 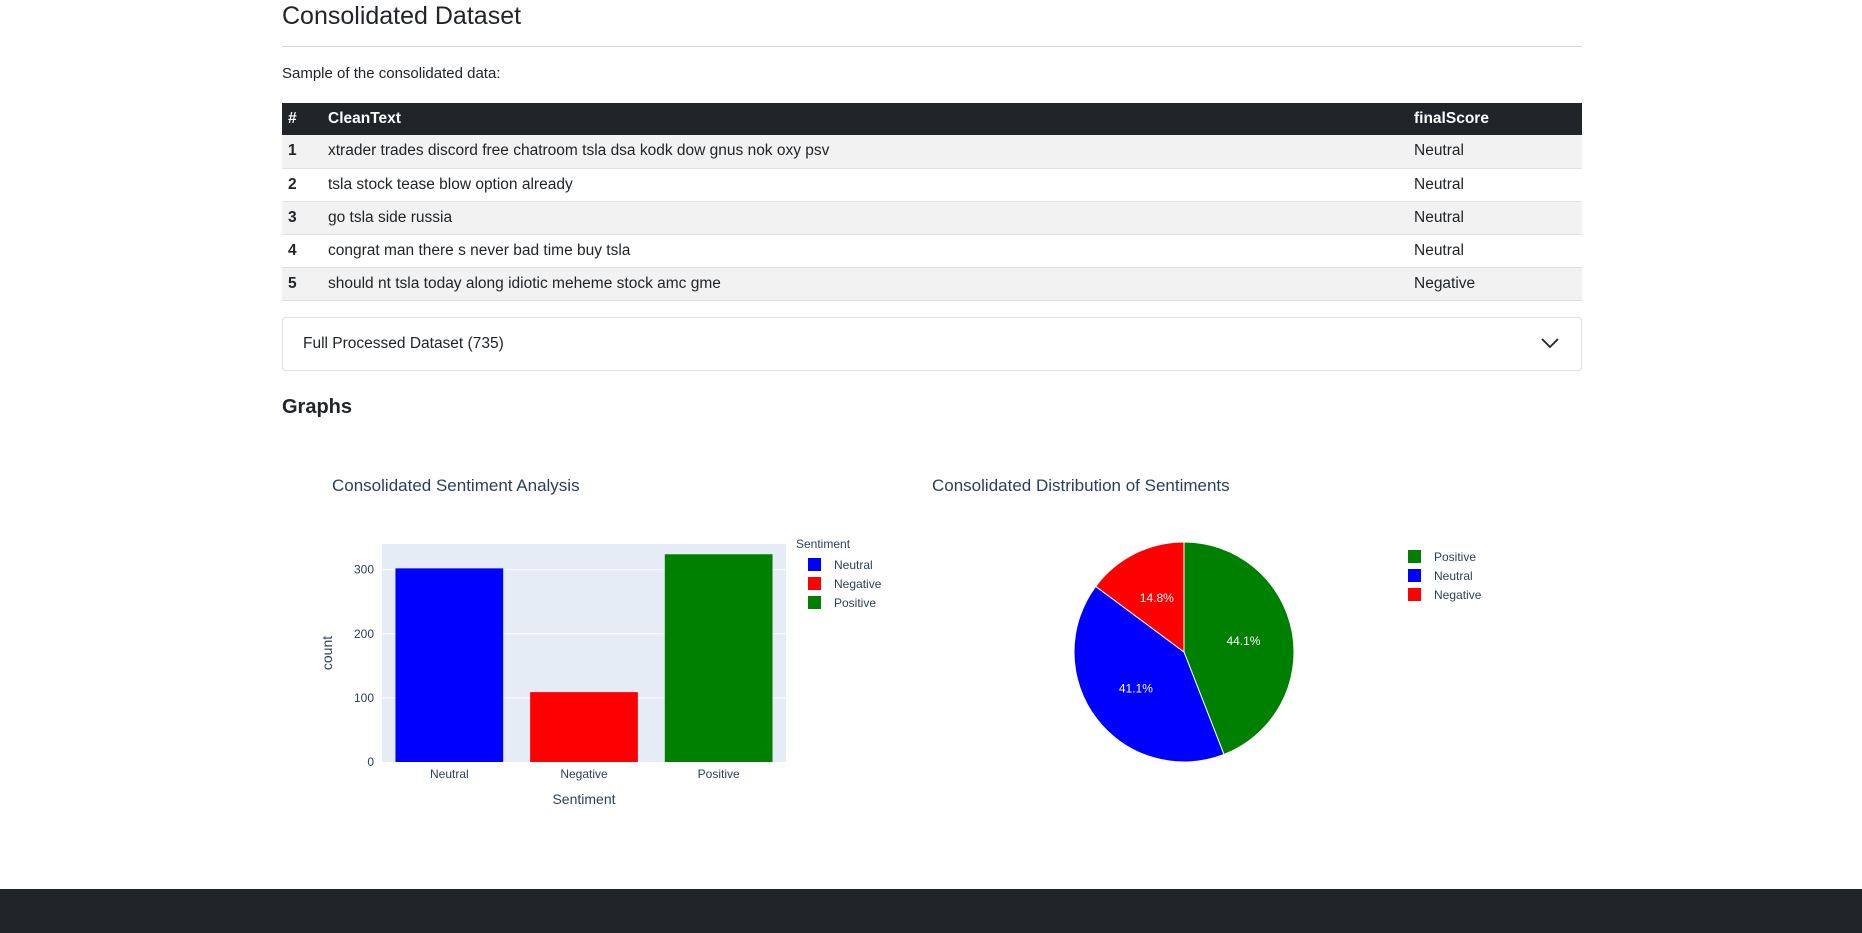 I want to click on row-clean-text: go tsla side russia, so click(x=390, y=217).